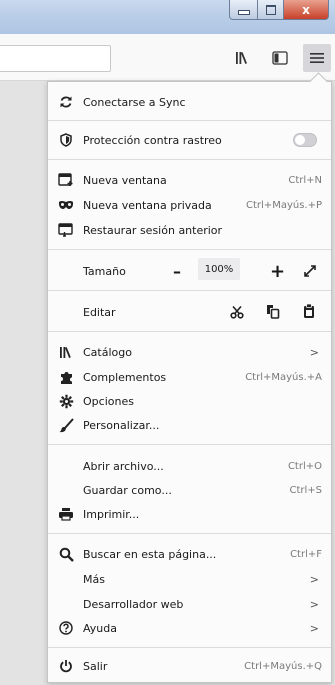  I want to click on menu-item-sync: Conectarse a Sync, so click(189, 102).